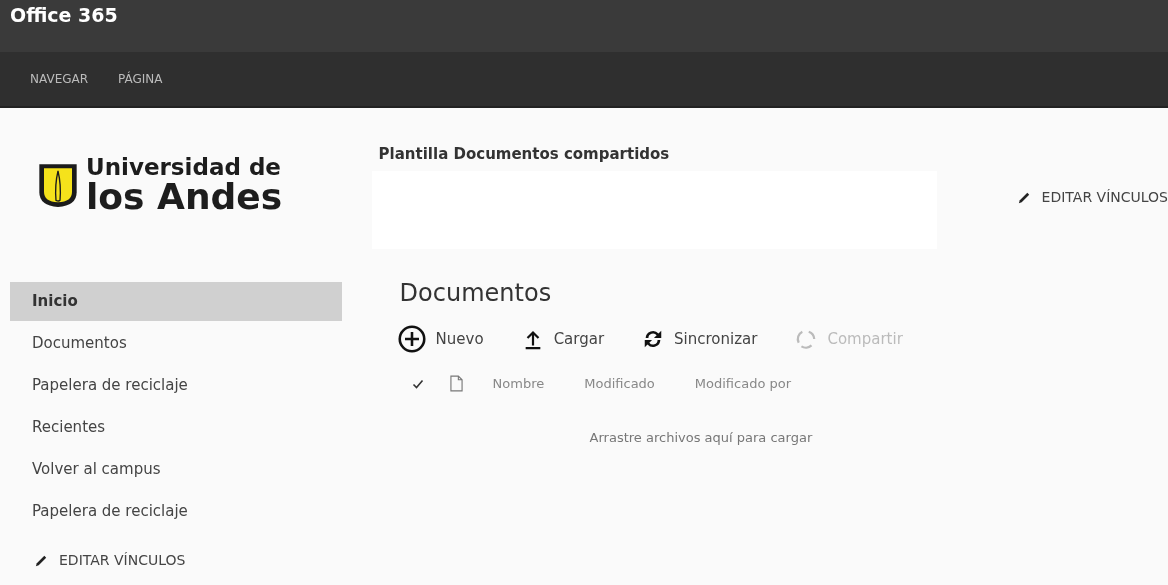  I want to click on document-icon, so click(456, 383).